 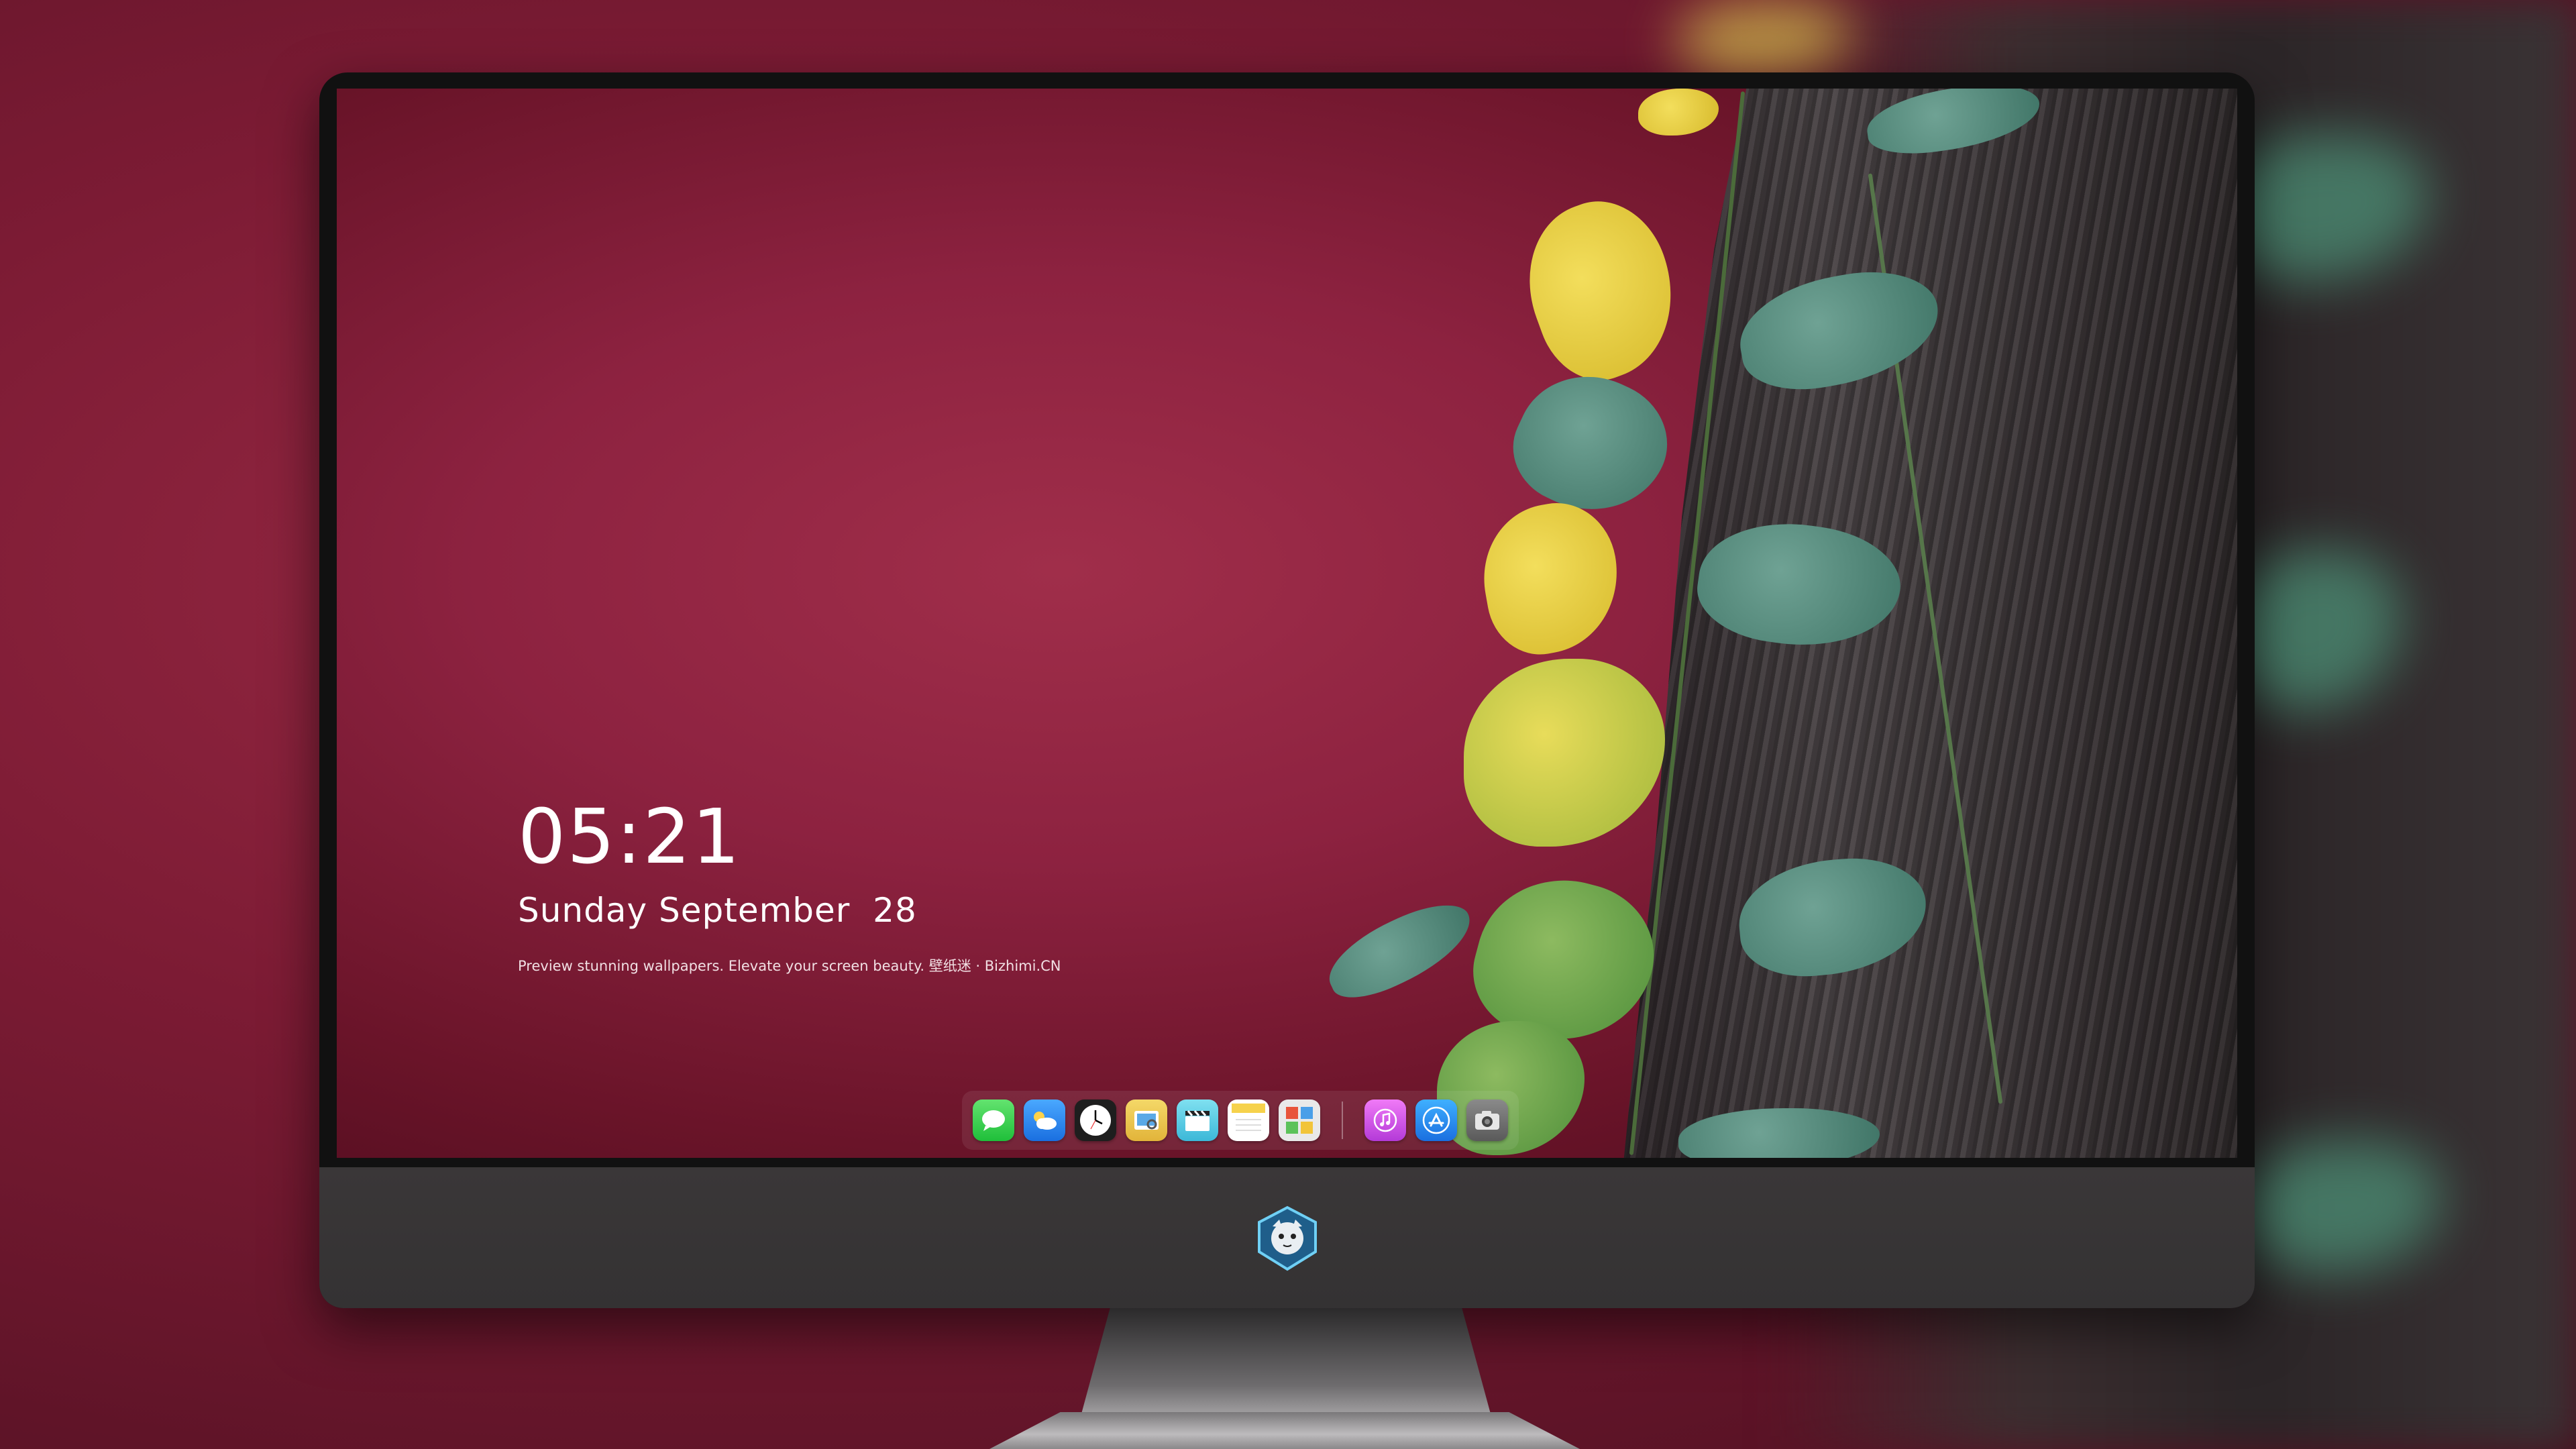 What do you see at coordinates (1436, 1120) in the screenshot?
I see `app-store-icon` at bounding box center [1436, 1120].